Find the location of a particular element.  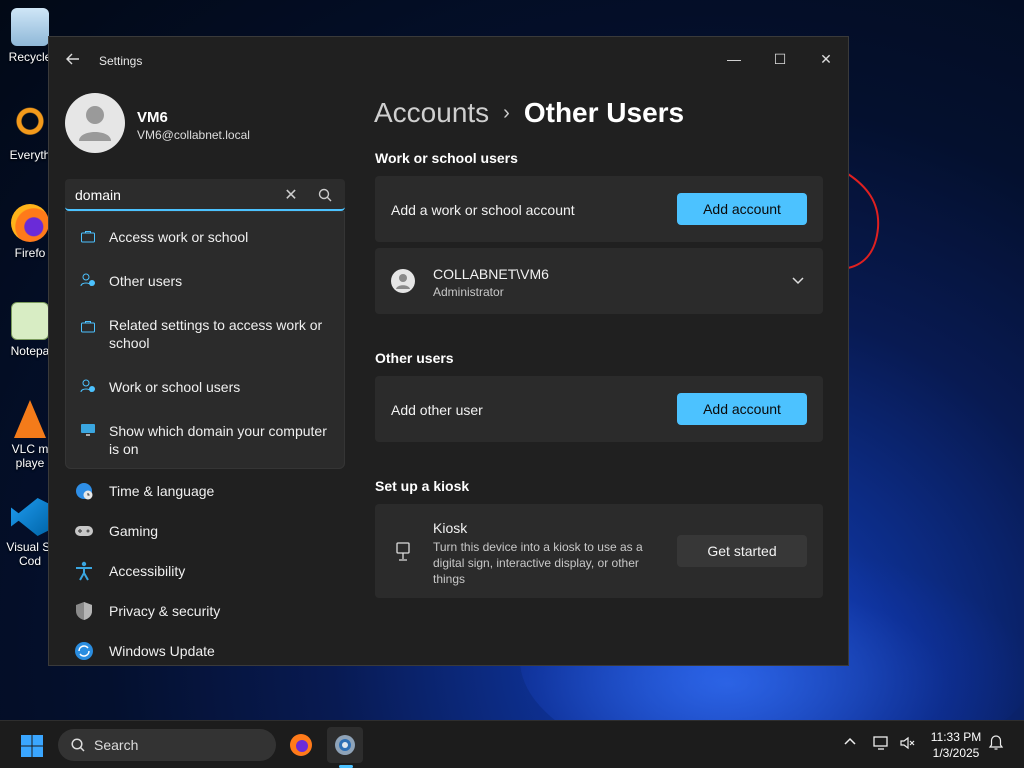

user-email: VM6@collabnet.local is located at coordinates (193, 135).